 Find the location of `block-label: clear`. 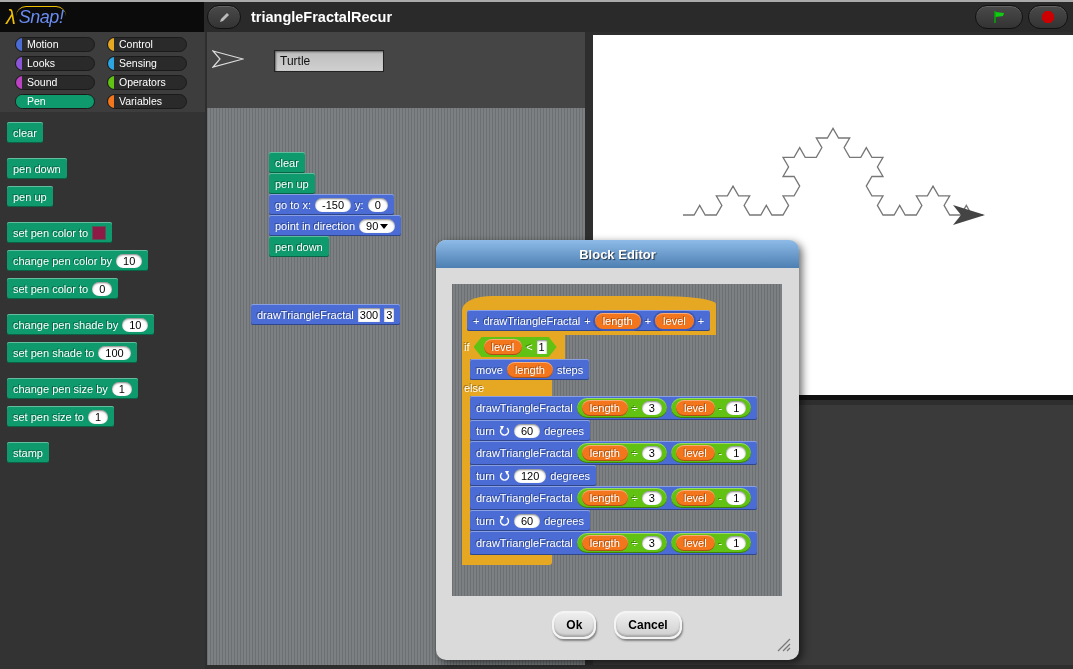

block-label: clear is located at coordinates (287, 162).